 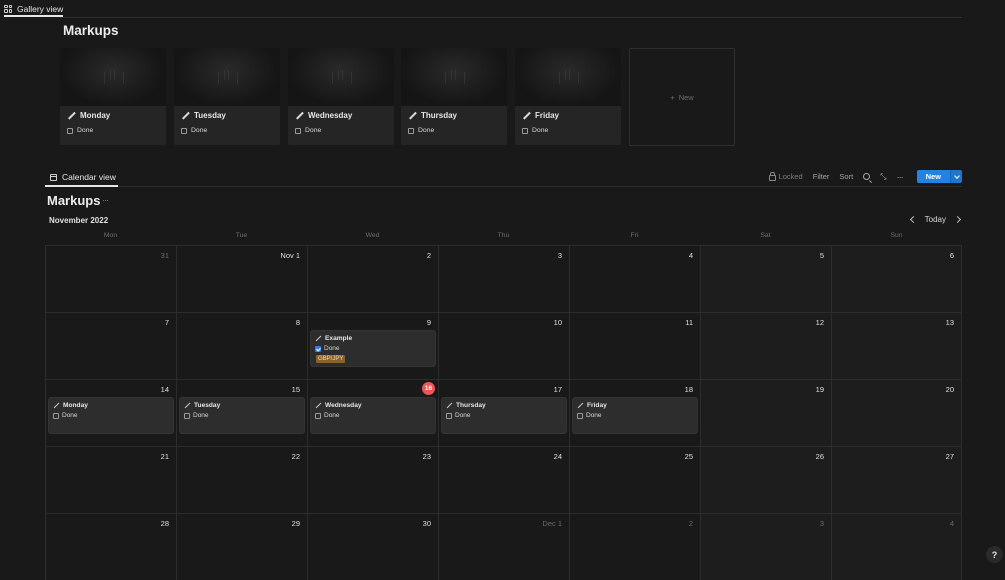 What do you see at coordinates (372, 479) in the screenshot?
I see `calendar-day-cell: 23` at bounding box center [372, 479].